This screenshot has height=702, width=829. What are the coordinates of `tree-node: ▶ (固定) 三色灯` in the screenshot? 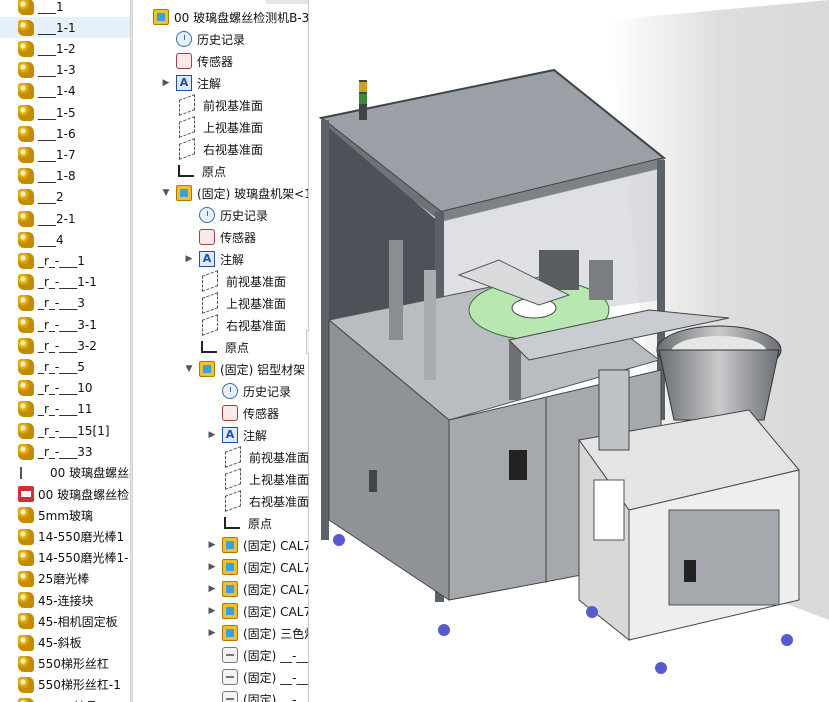 It's located at (257, 633).